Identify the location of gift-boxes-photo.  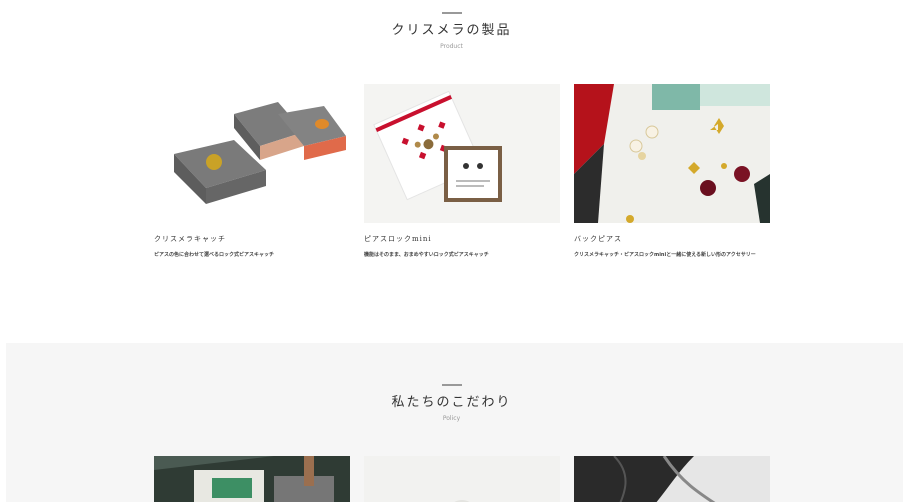
(252, 153).